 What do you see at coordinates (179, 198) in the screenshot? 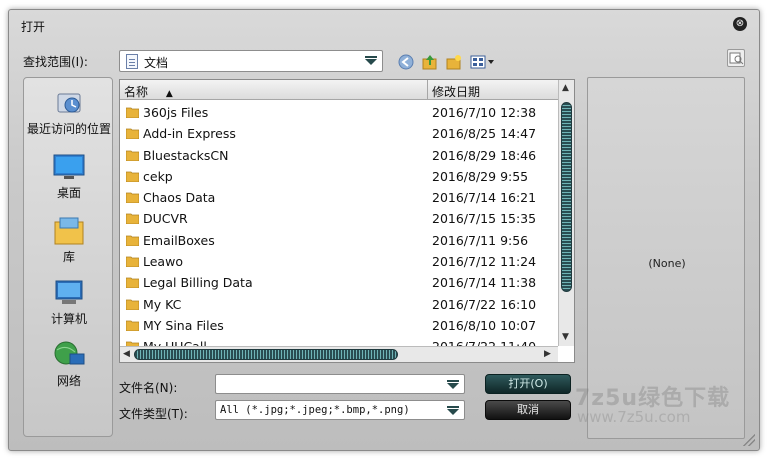
I see `file-name: Chaos Data` at bounding box center [179, 198].